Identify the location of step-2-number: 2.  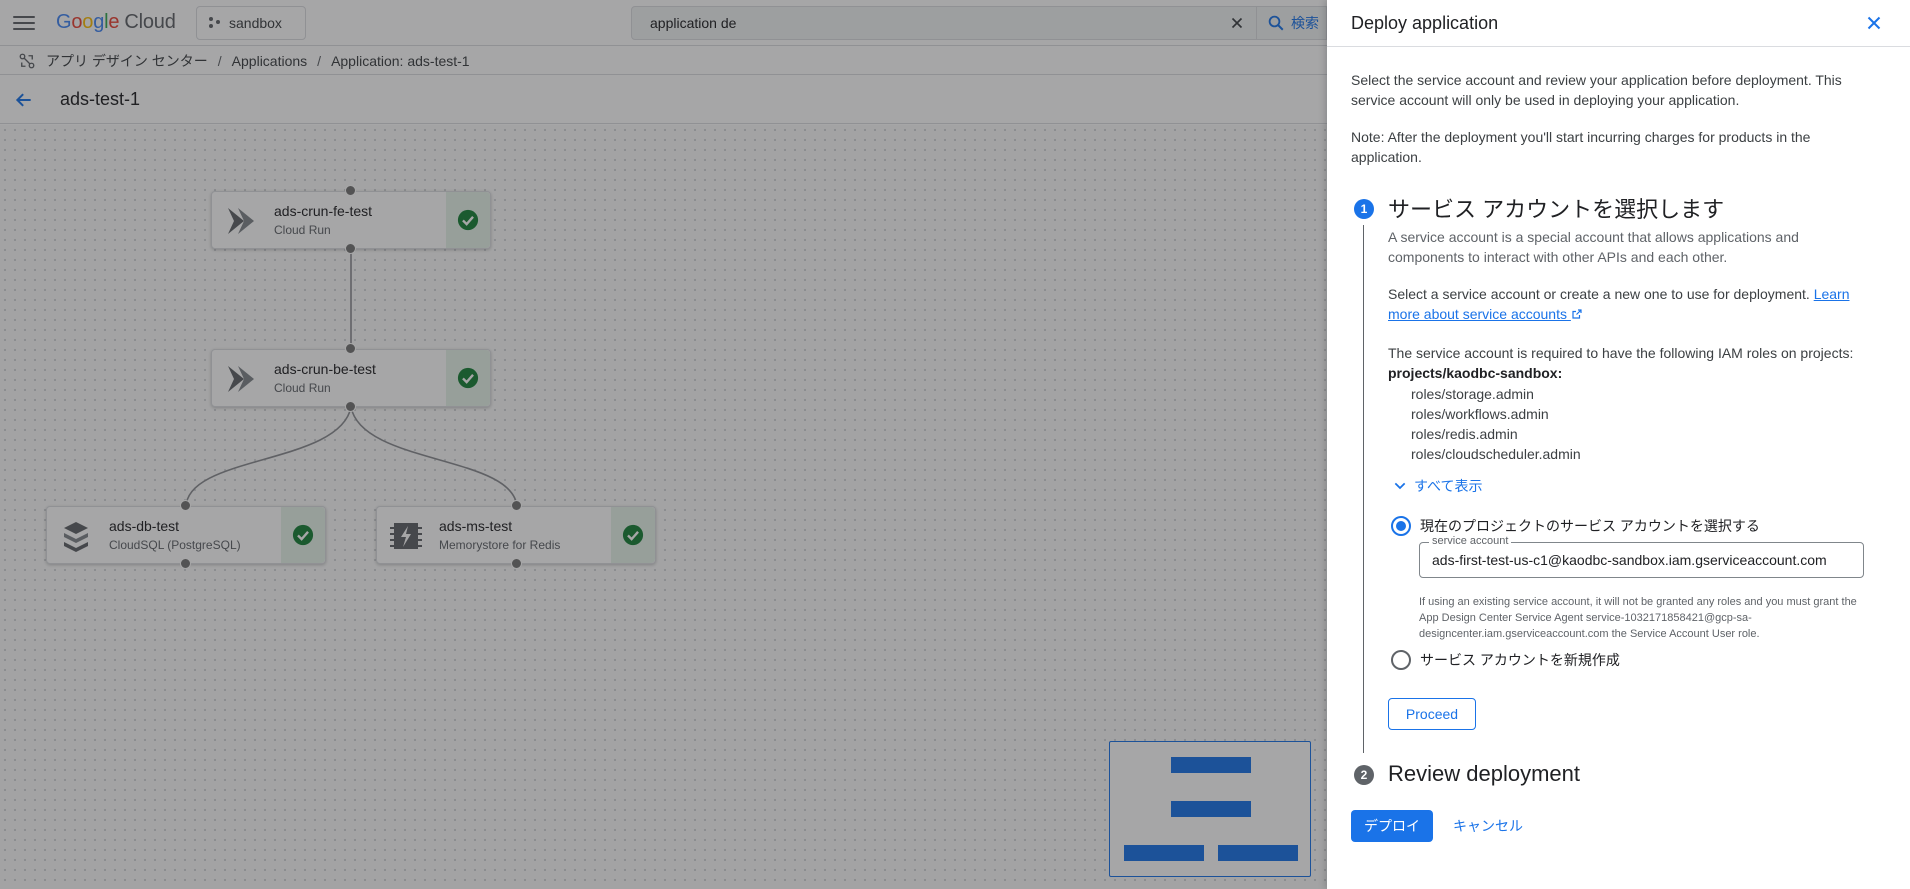
(1364, 775).